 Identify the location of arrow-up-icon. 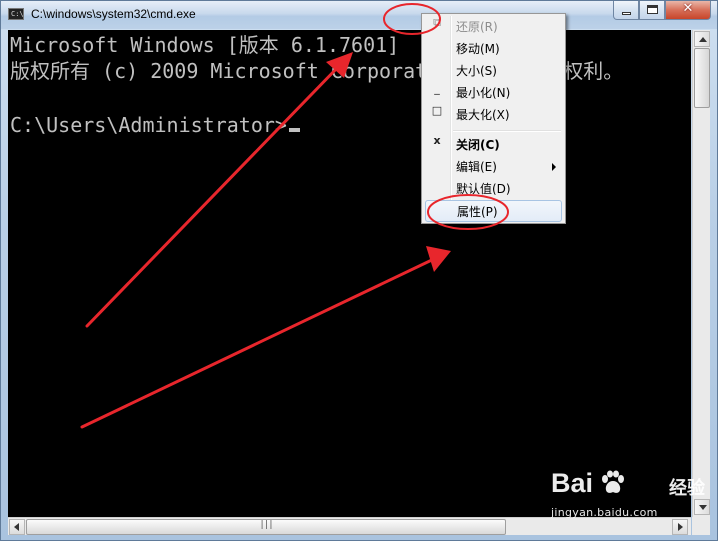
(703, 39).